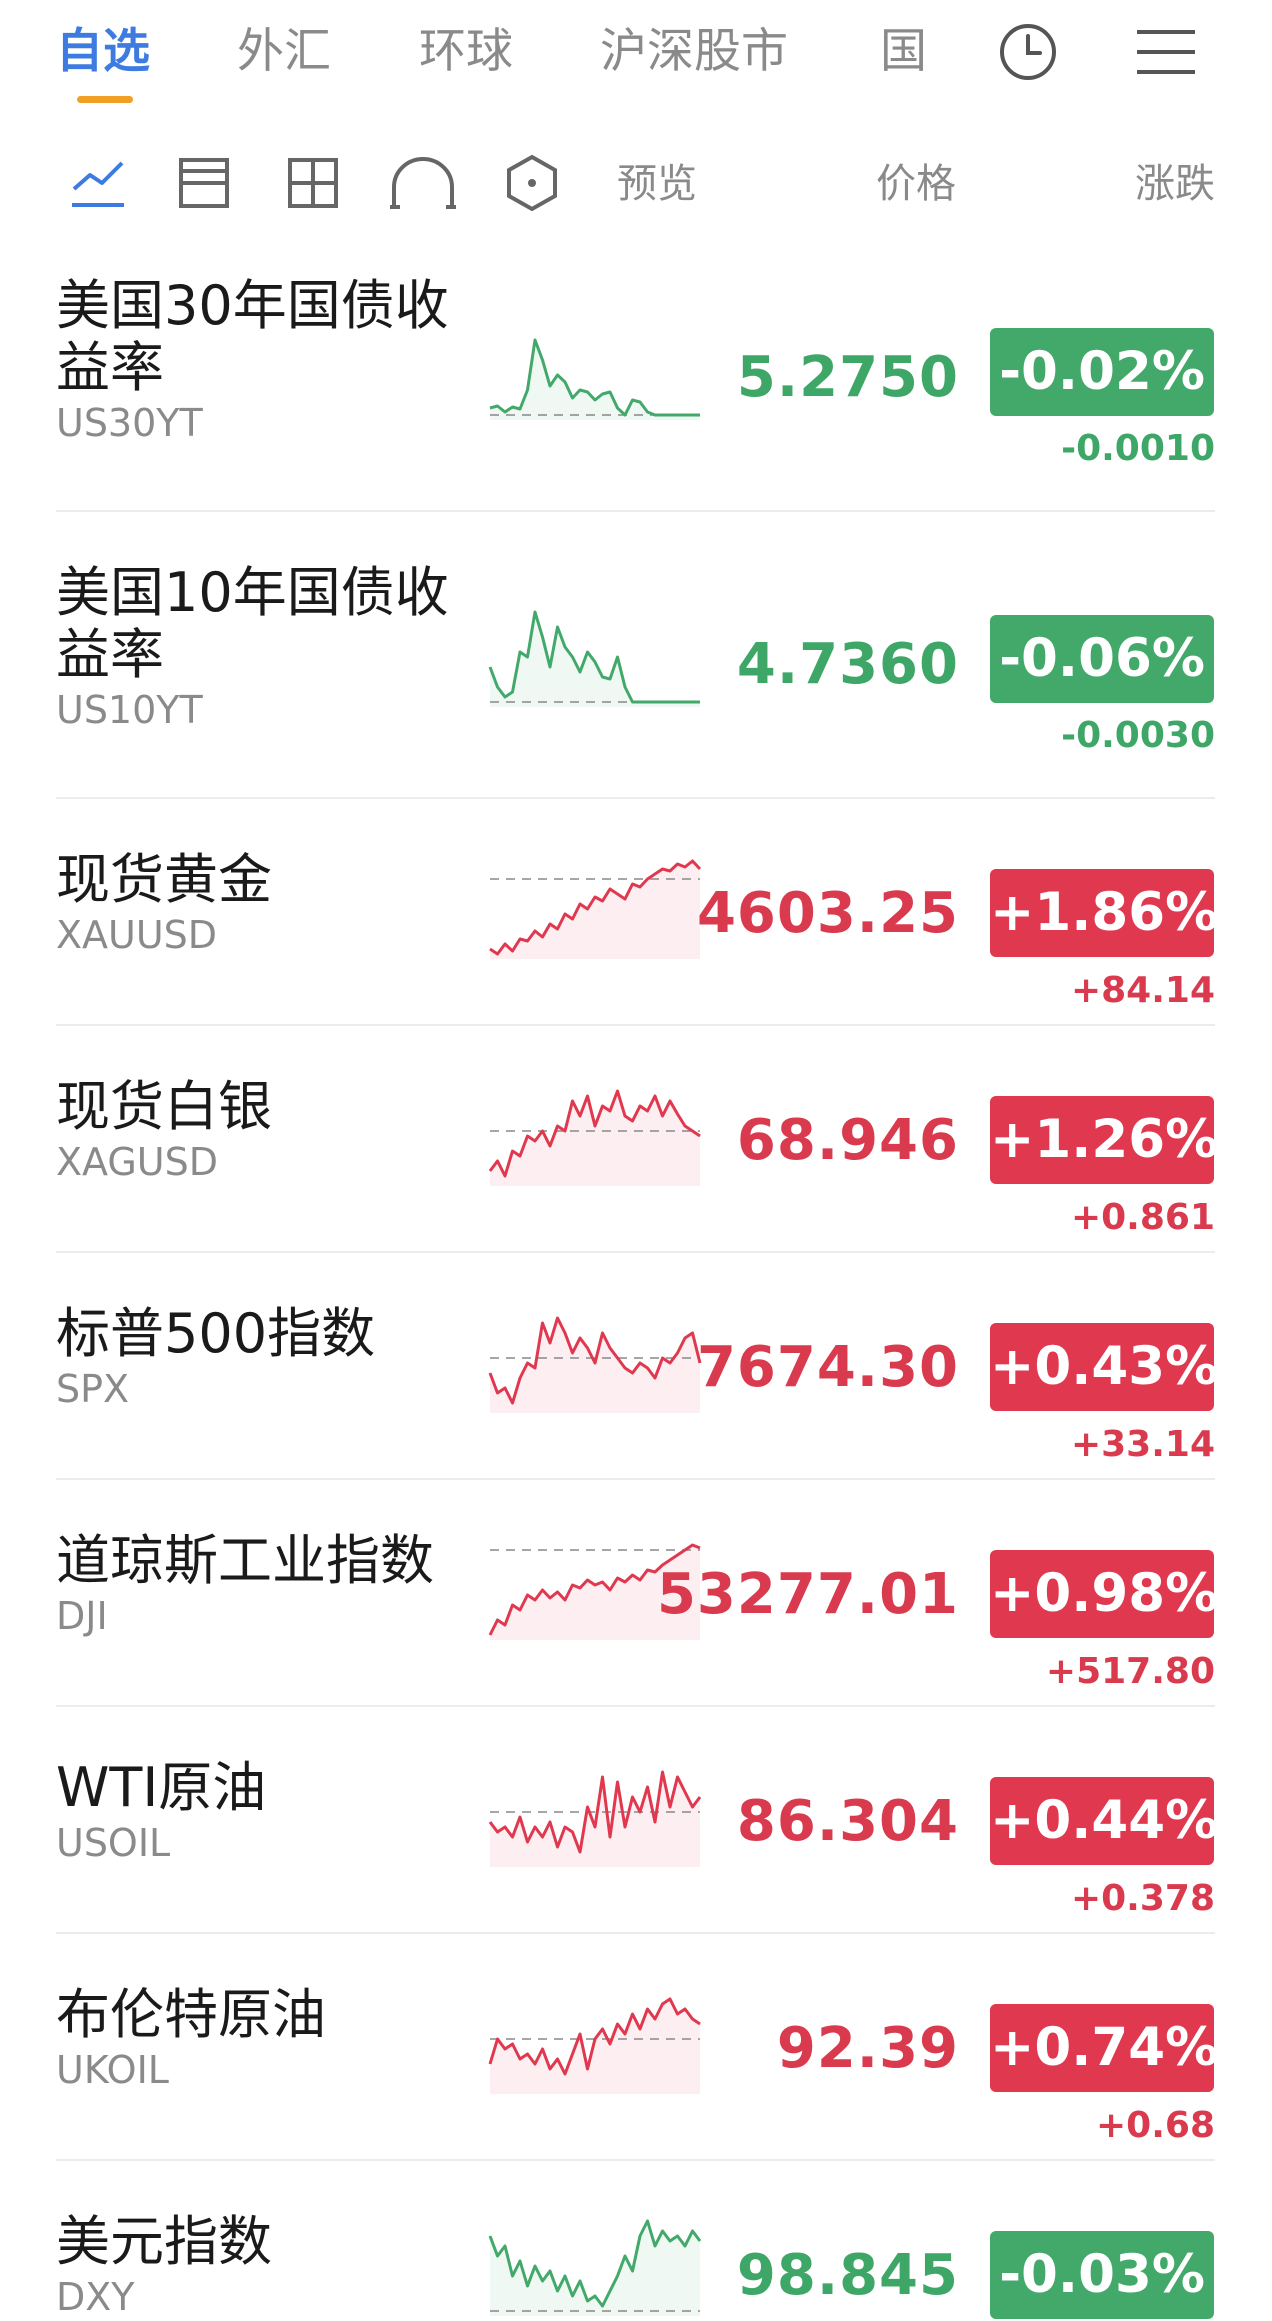  Describe the element at coordinates (252, 623) in the screenshot. I see `instrument-name: 美国10年国债收益率` at that location.